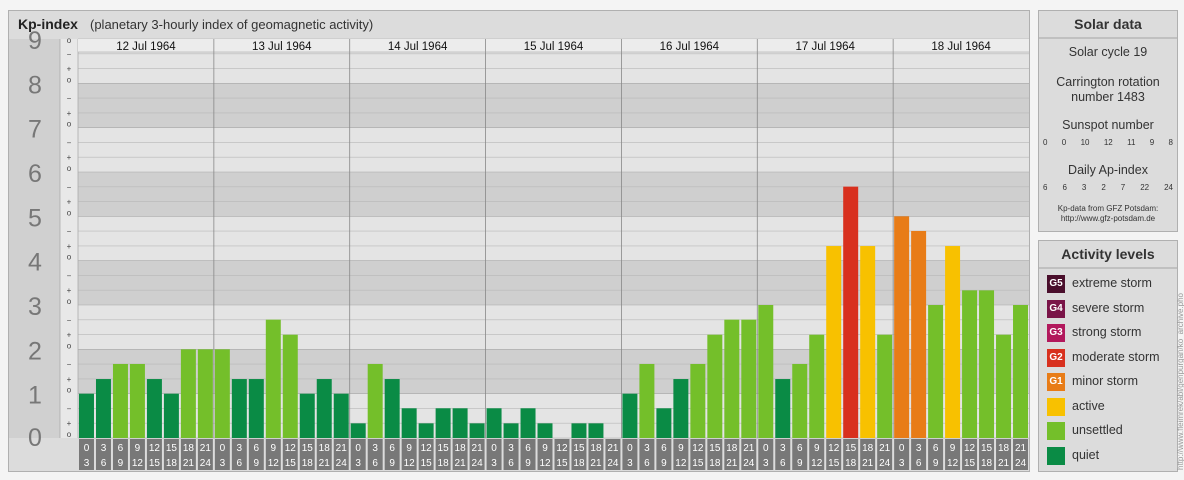 This screenshot has height=480, width=1184. Describe the element at coordinates (1097, 430) in the screenshot. I see `legend-label: unsettled` at that location.